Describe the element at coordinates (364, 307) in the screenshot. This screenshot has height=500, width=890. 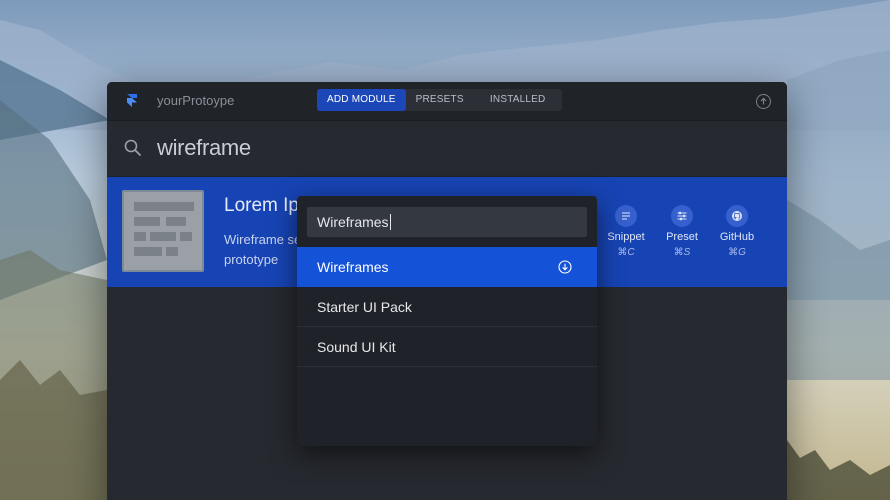
I see `dropdown-item-label: Starter UI Pack` at that location.